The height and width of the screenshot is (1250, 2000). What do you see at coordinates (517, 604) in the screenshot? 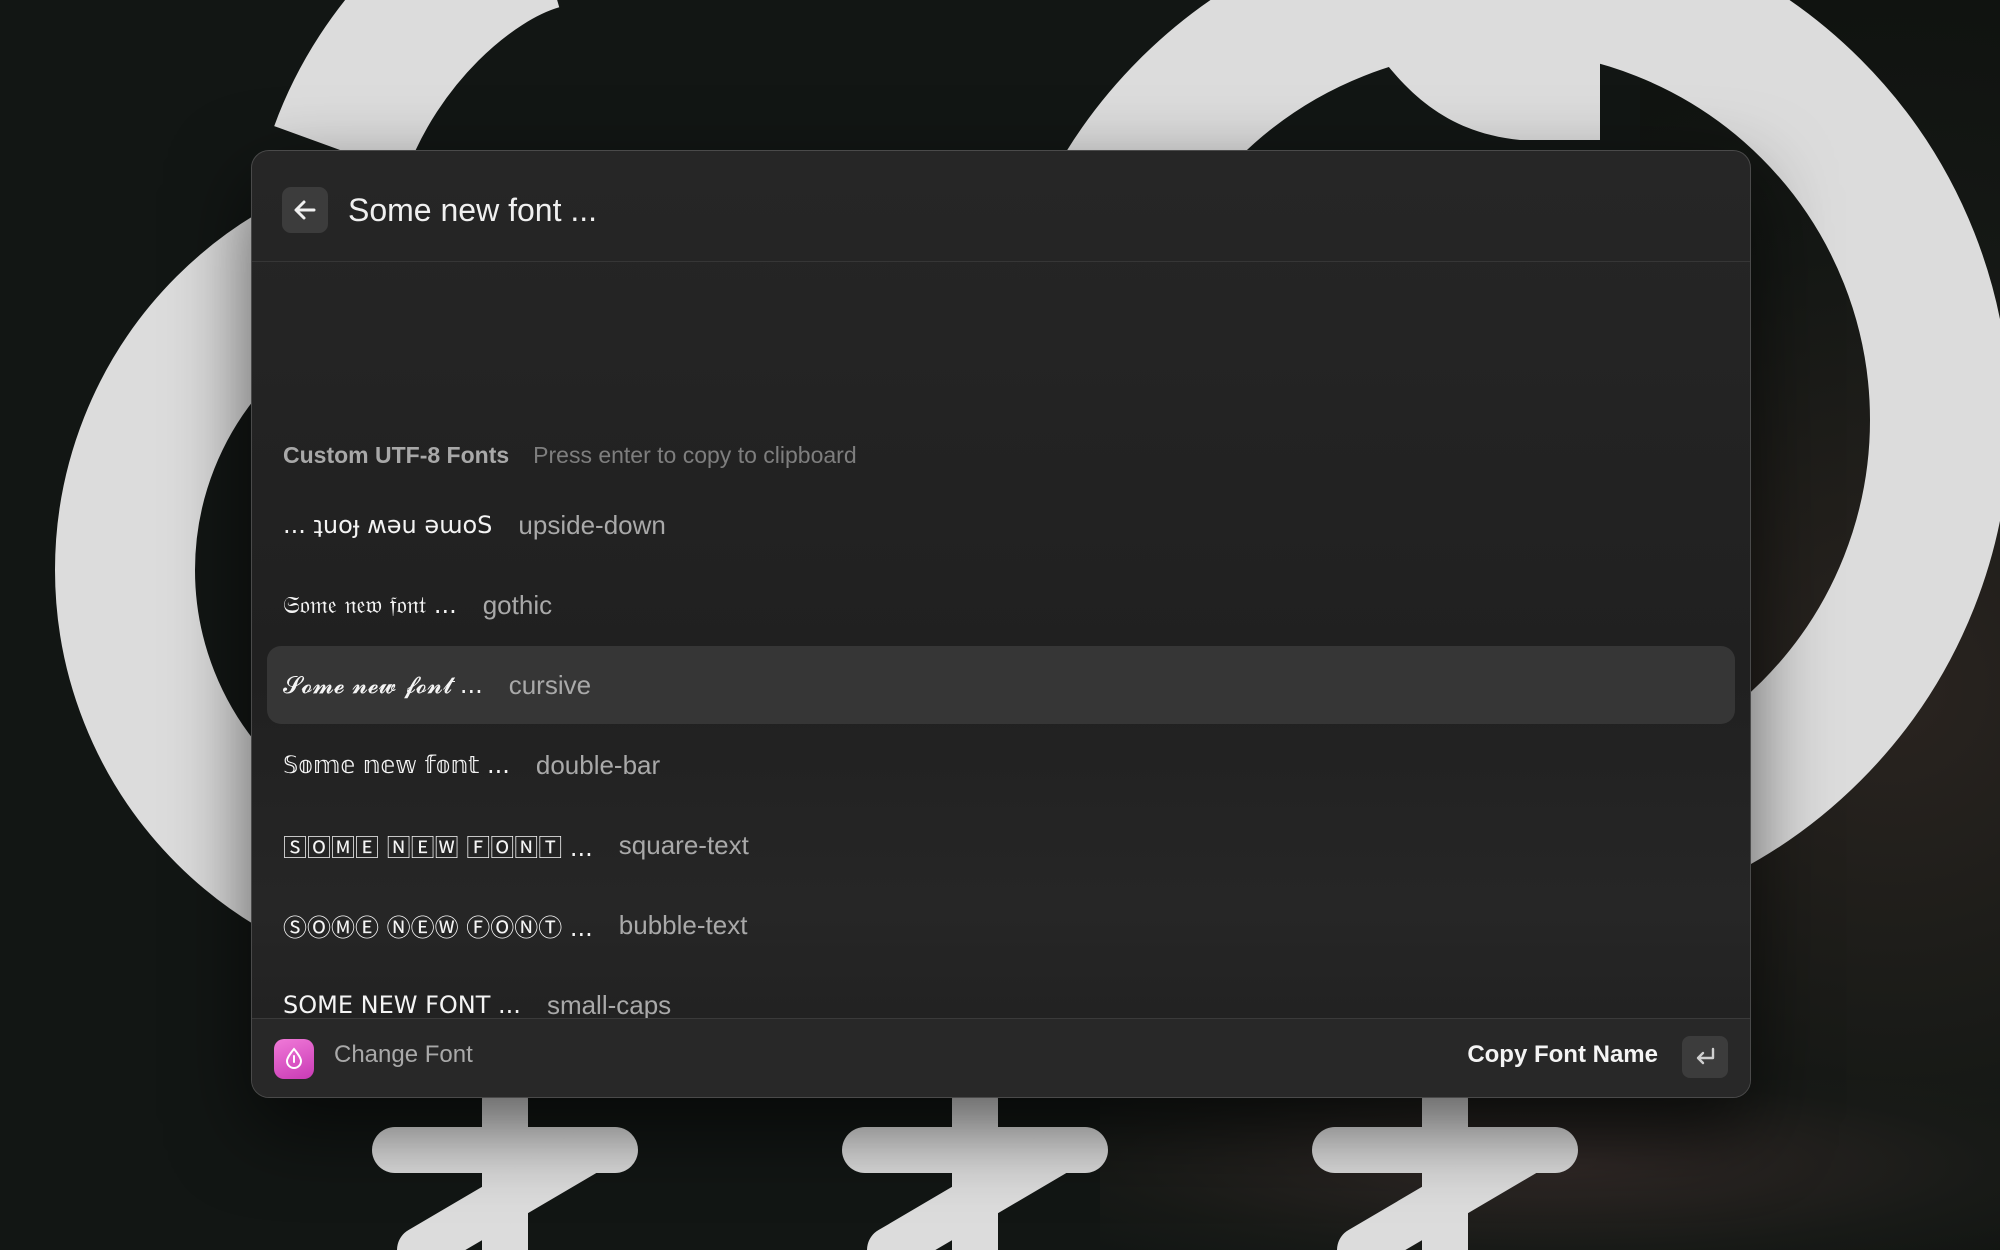
I see `font-style-name: gothic` at bounding box center [517, 604].